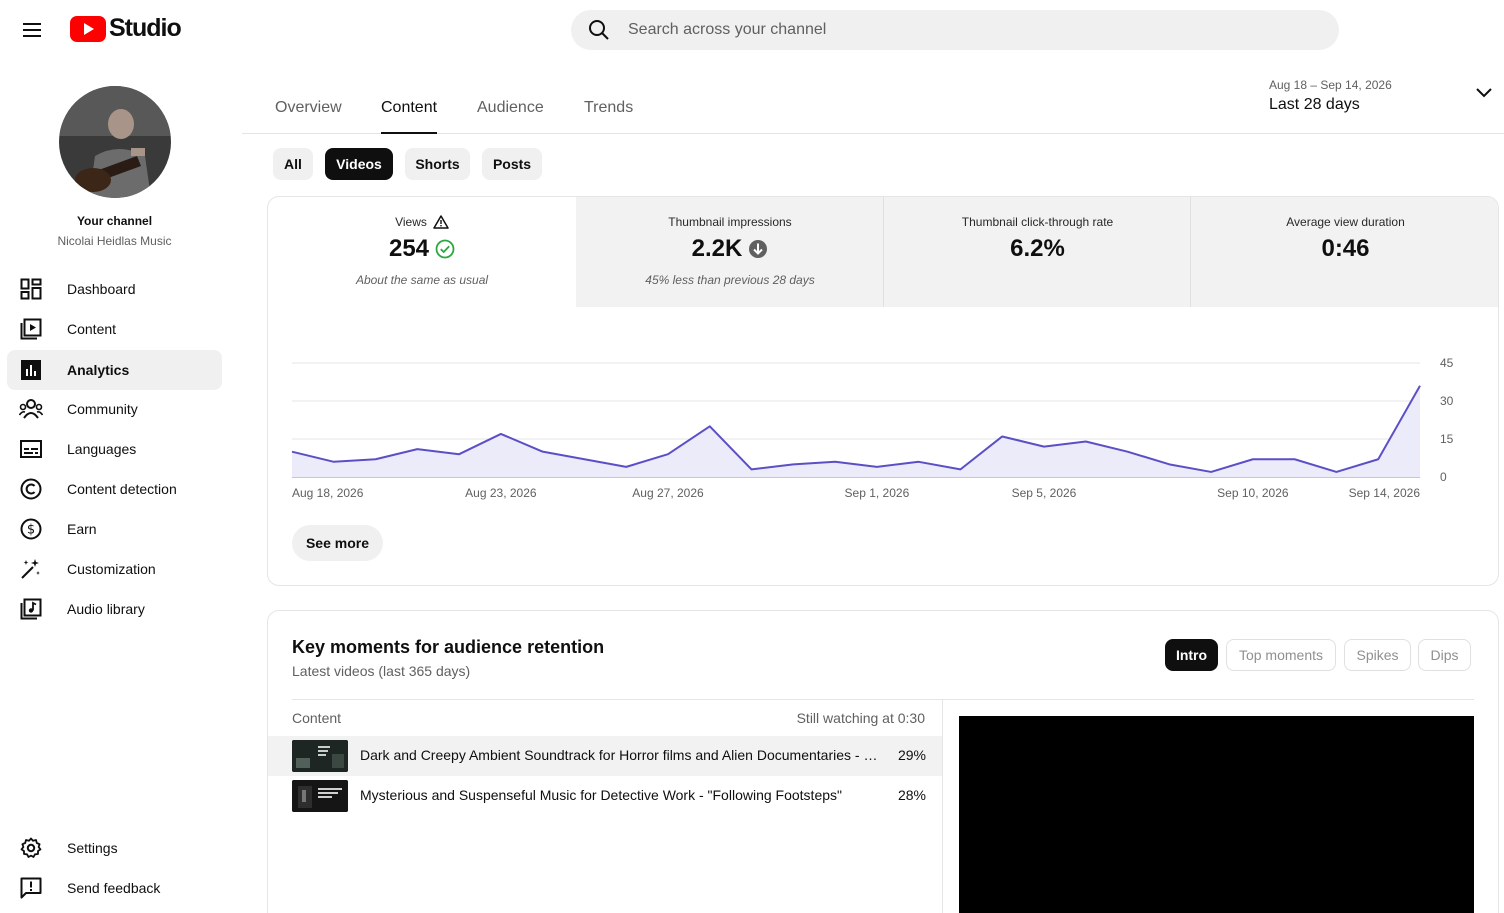 The height and width of the screenshot is (913, 1504). I want to click on sidebar-item-analytics: Analytics, so click(114, 370).